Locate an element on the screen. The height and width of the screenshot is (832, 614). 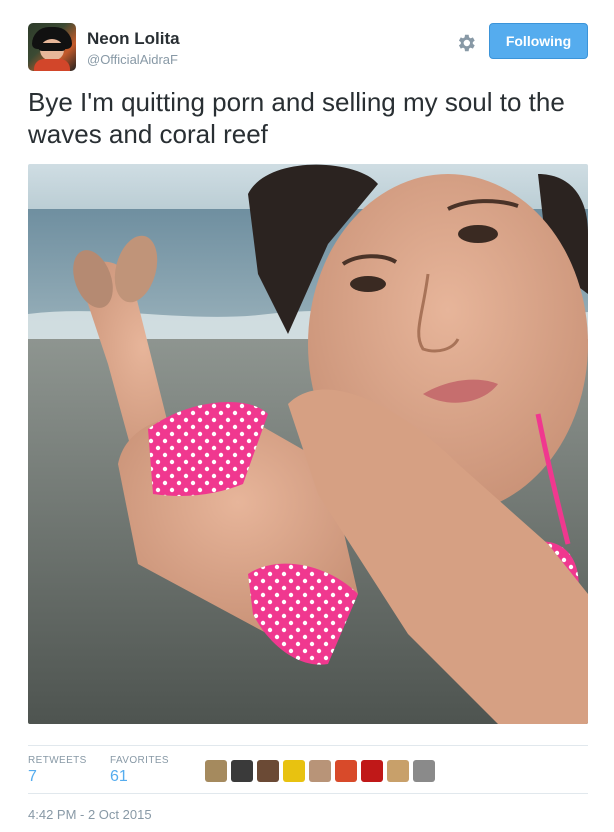
retweets-label: RETWEETS is located at coordinates (57, 760).